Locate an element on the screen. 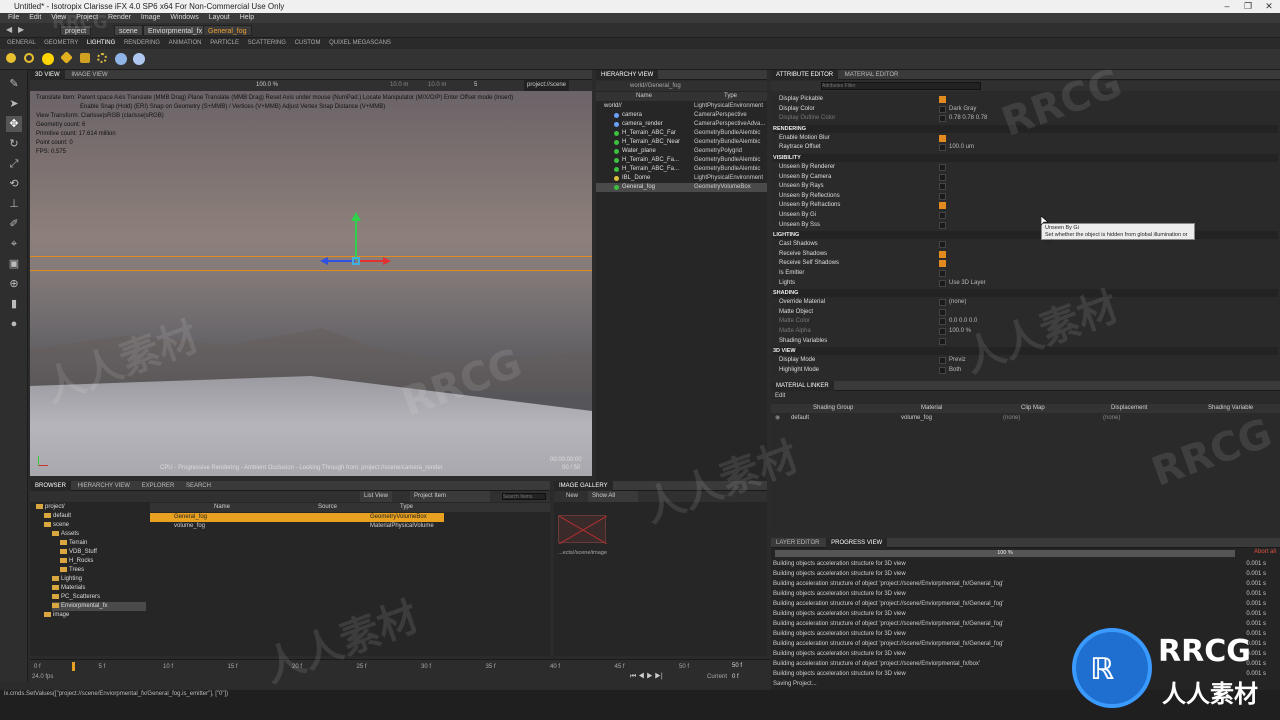 The image size is (1280, 720). next-frame-icon: ▶| is located at coordinates (659, 676).